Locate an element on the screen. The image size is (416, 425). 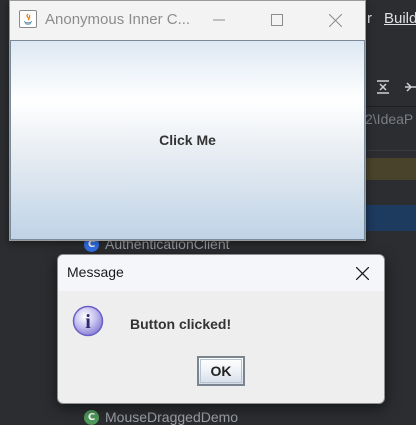
tree-item: C MouseDraggedDemo is located at coordinates (161, 417).